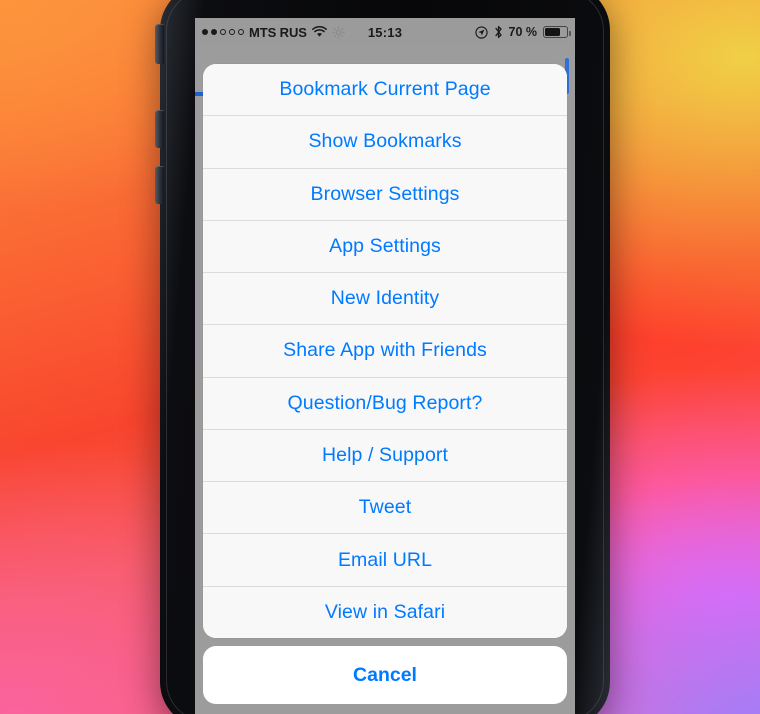  What do you see at coordinates (159, 185) in the screenshot?
I see `volume-down-button` at bounding box center [159, 185].